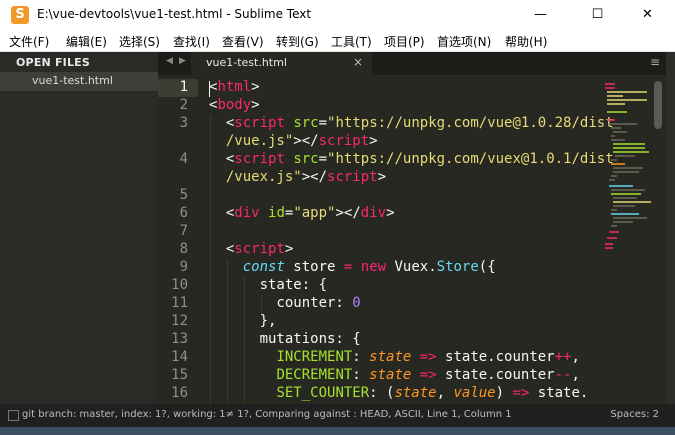 The image size is (675, 435). I want to click on tab-close-icon: ×, so click(358, 62).